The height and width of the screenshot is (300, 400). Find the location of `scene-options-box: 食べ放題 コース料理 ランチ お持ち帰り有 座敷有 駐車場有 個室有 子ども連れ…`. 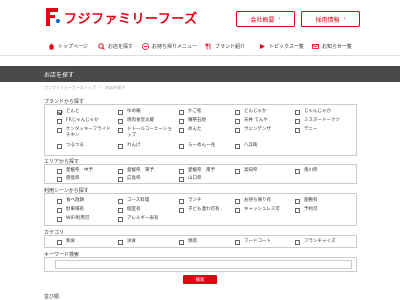

scene-options-box: 食べ放題 コース料理 ランチ お持ち帰り有 座敷有 駐車場有 個室有 子ども連れ… is located at coordinates (200, 209).